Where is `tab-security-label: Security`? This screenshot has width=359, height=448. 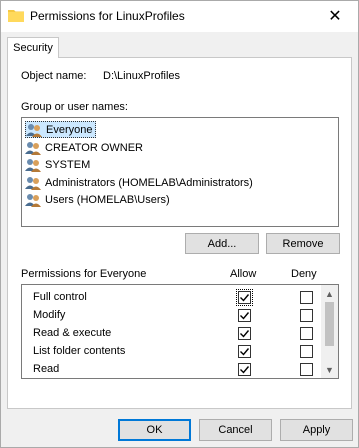 tab-security-label: Security is located at coordinates (33, 48).